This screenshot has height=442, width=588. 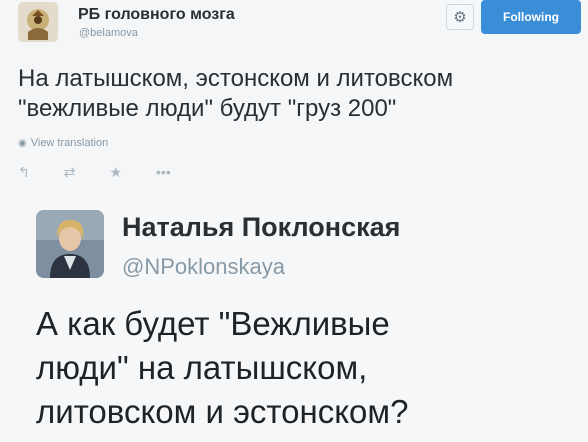 What do you see at coordinates (22, 143) in the screenshot?
I see `globe-icon: ◉` at bounding box center [22, 143].